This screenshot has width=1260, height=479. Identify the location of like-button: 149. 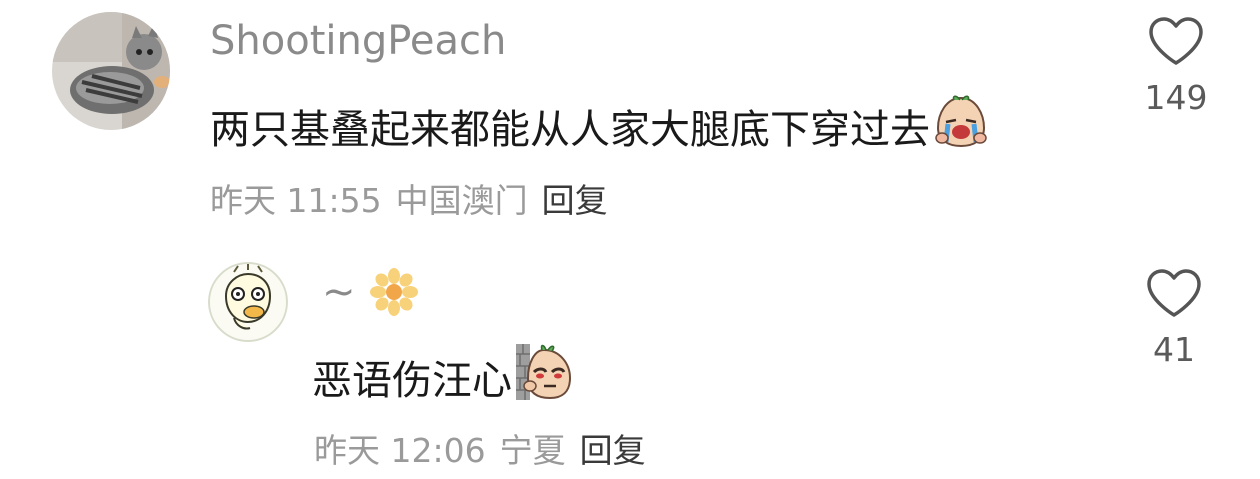
(1176, 66).